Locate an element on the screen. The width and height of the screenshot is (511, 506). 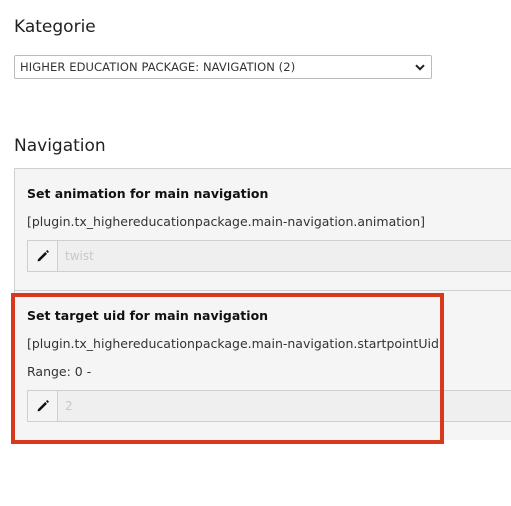
category-heading: Kategorie is located at coordinates (55, 27).